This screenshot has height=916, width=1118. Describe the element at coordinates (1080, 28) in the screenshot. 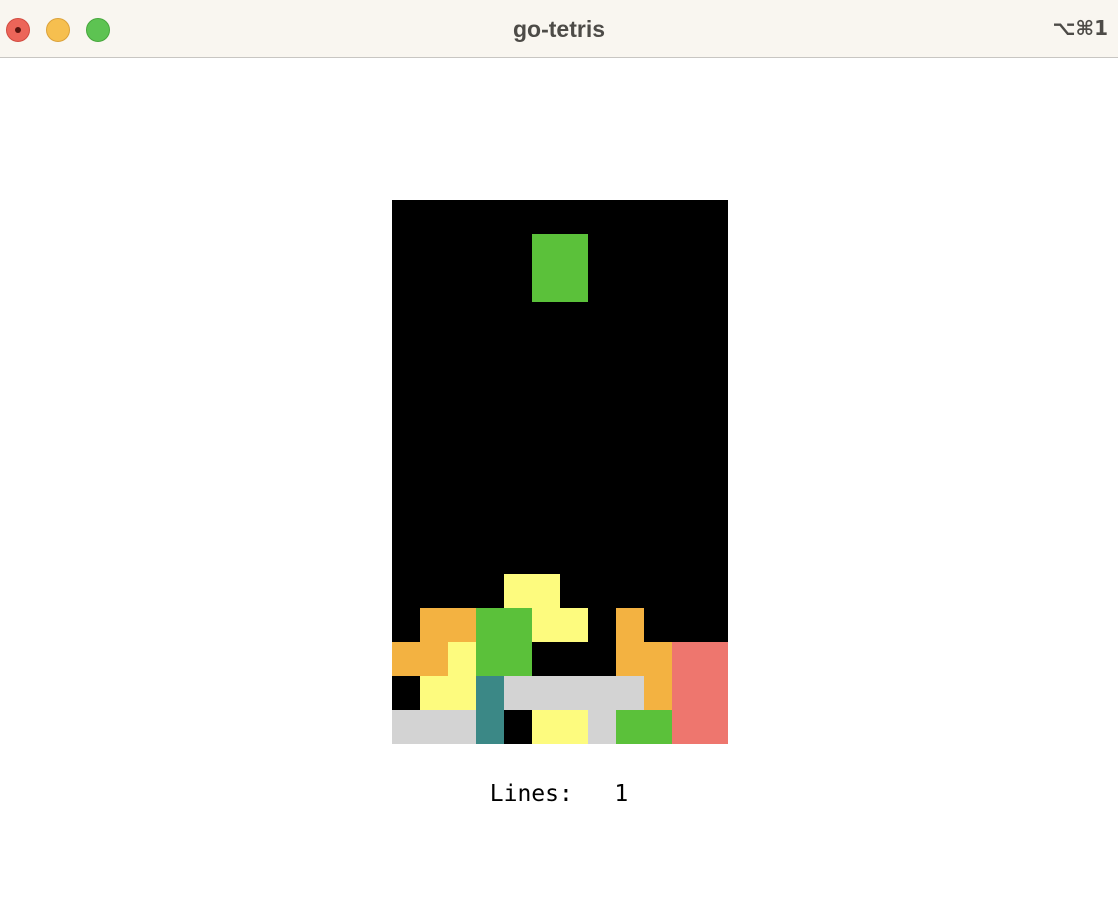

I see `window-shortcut: ⌥⌘1` at that location.